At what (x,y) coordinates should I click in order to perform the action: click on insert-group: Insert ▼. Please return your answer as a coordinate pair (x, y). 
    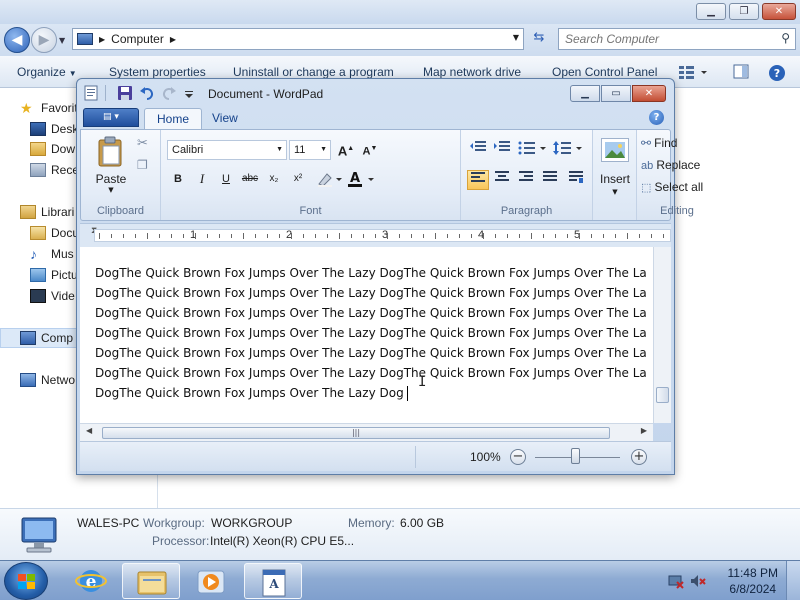
    Looking at the image, I should click on (615, 175).